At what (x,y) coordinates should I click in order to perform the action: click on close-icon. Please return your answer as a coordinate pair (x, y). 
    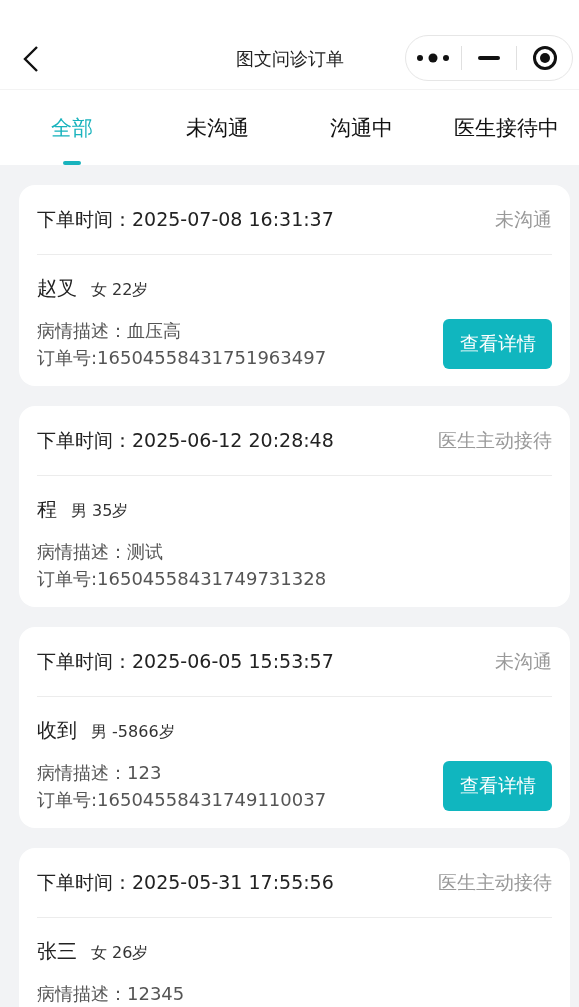
    Looking at the image, I should click on (544, 58).